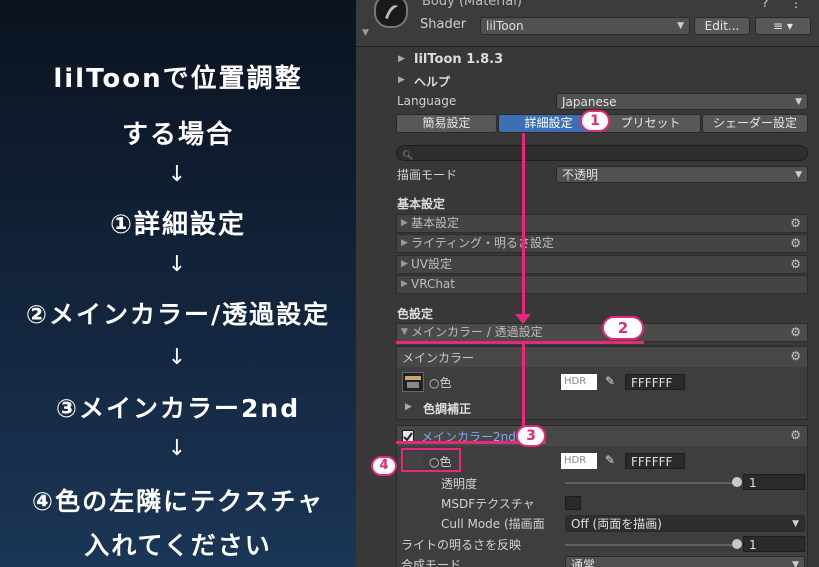  Describe the element at coordinates (602, 223) in the screenshot. I see `section-basic-settings: ▶ 基本設定 ⚙` at that location.